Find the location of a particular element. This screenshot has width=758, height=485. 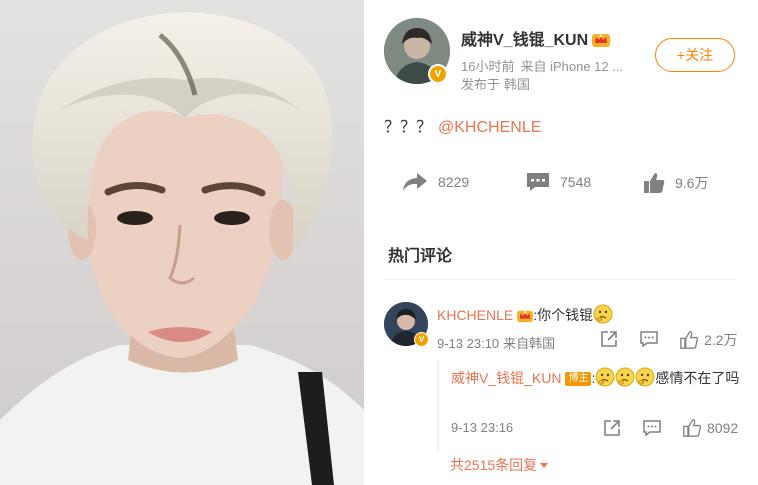

repost-icon is located at coordinates (415, 182).